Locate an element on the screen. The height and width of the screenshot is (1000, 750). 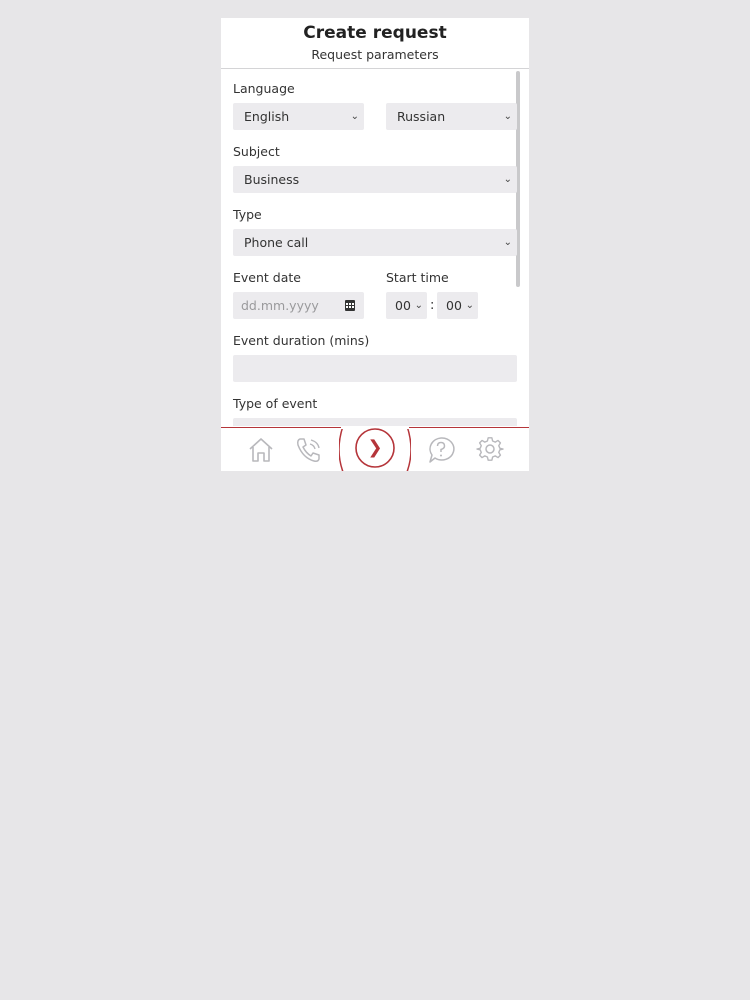
type-value: Phone call is located at coordinates (276, 242).